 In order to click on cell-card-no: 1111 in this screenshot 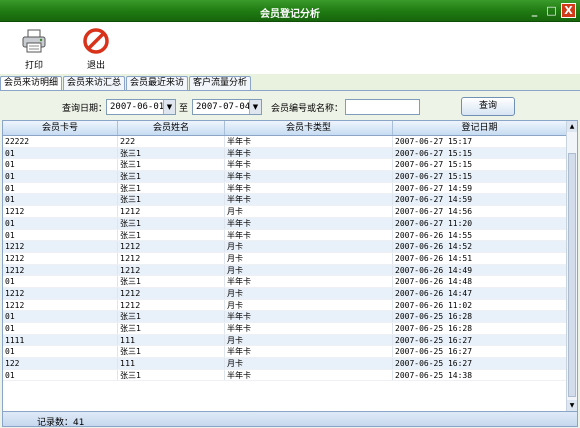, I will do `click(60, 340)`.